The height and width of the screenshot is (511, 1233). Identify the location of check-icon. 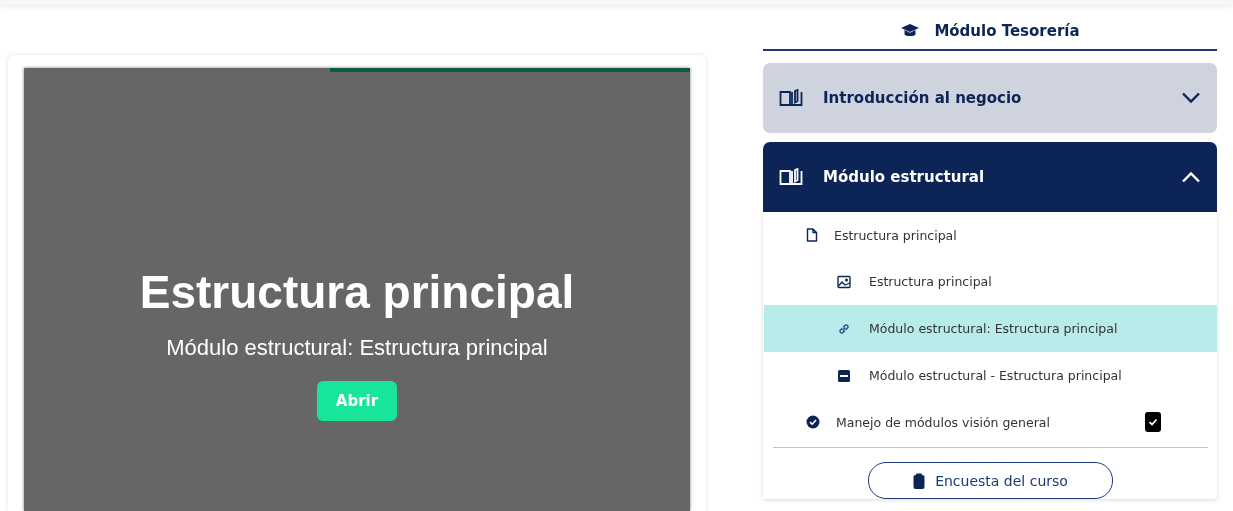
(1153, 422).